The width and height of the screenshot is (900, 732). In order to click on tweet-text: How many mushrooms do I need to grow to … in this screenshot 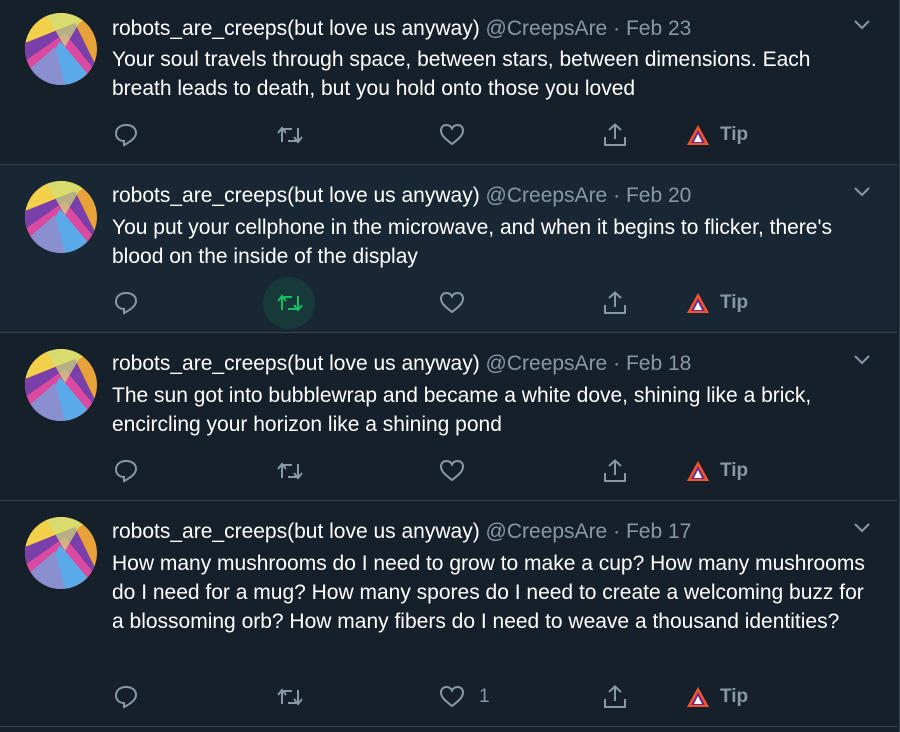, I will do `click(488, 592)`.